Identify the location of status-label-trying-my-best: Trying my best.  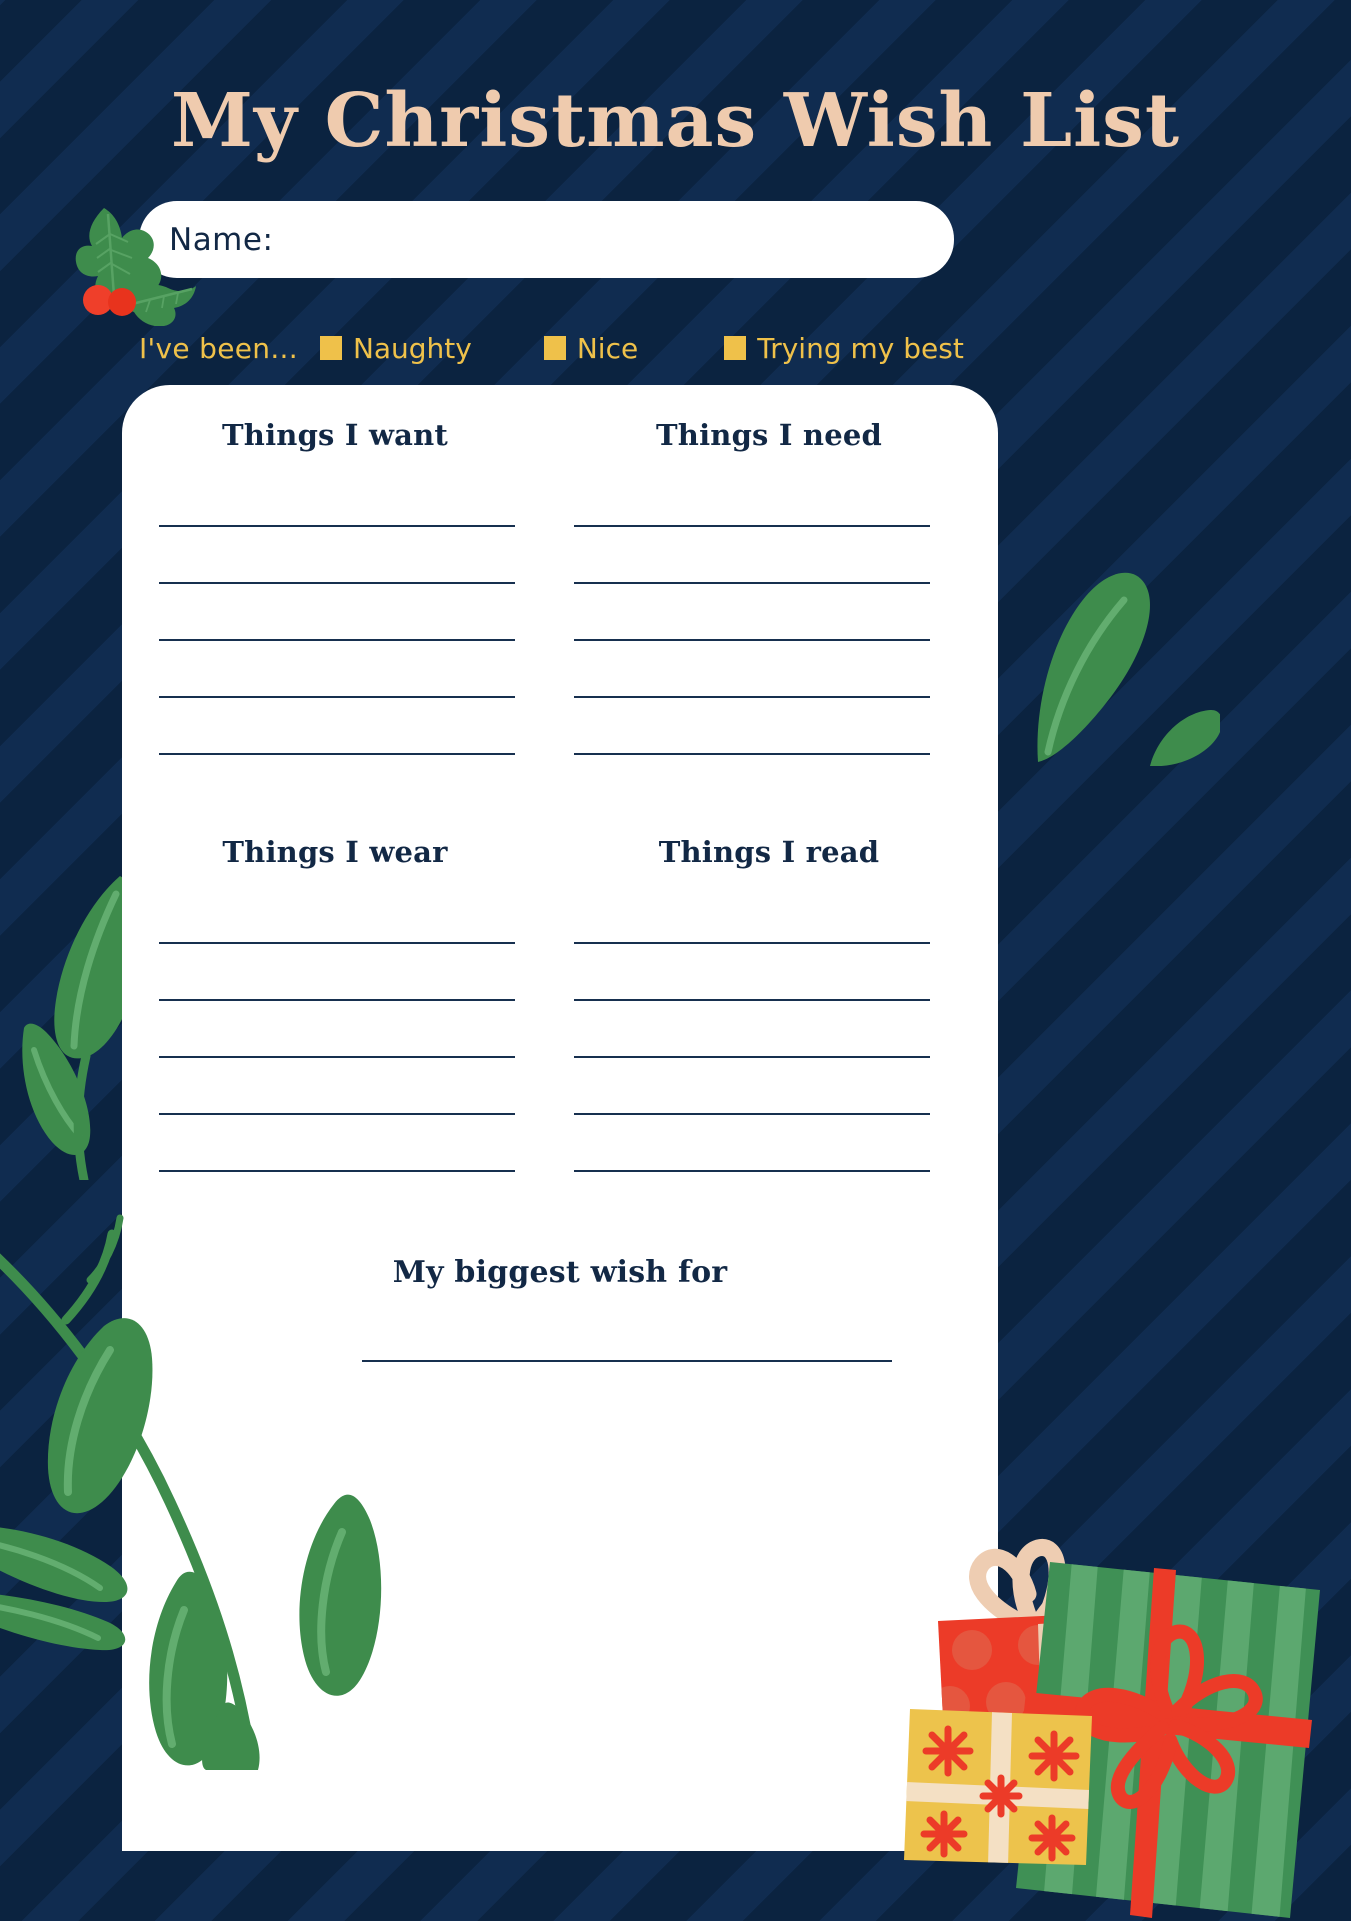
(860, 348).